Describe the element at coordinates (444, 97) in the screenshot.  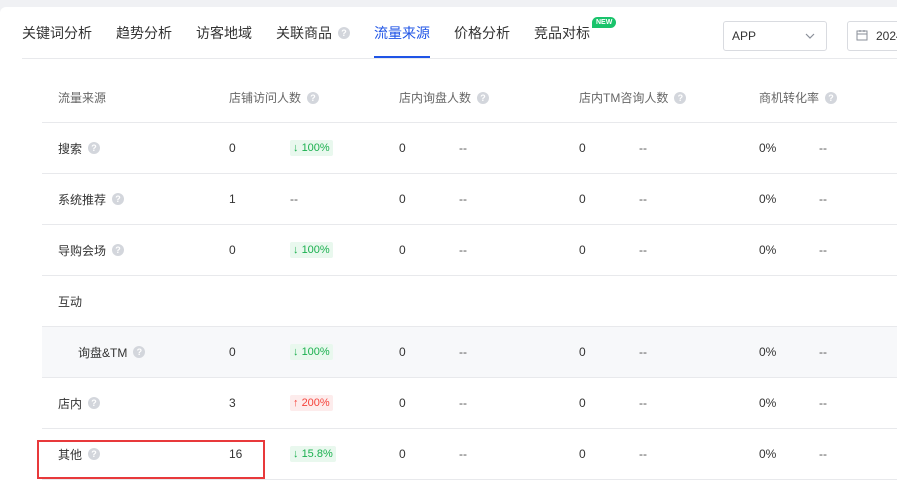
I see `col-header-inquiries: 店内询盘人数?` at that location.